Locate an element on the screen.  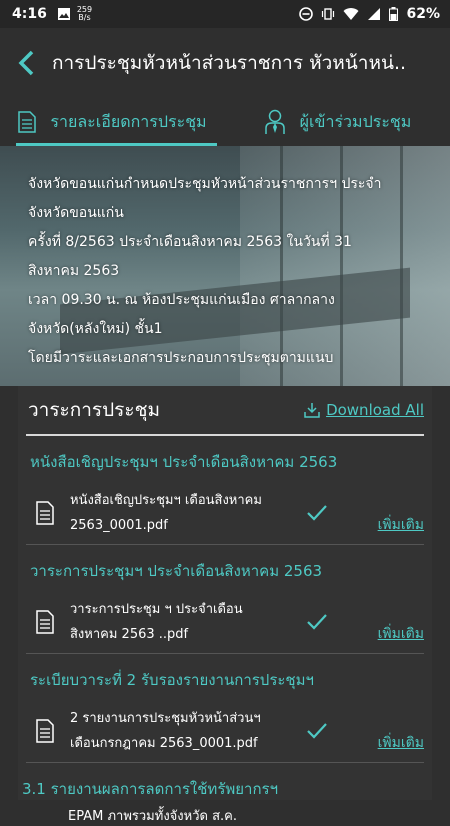
do-not-disturb-icon is located at coordinates (306, 14).